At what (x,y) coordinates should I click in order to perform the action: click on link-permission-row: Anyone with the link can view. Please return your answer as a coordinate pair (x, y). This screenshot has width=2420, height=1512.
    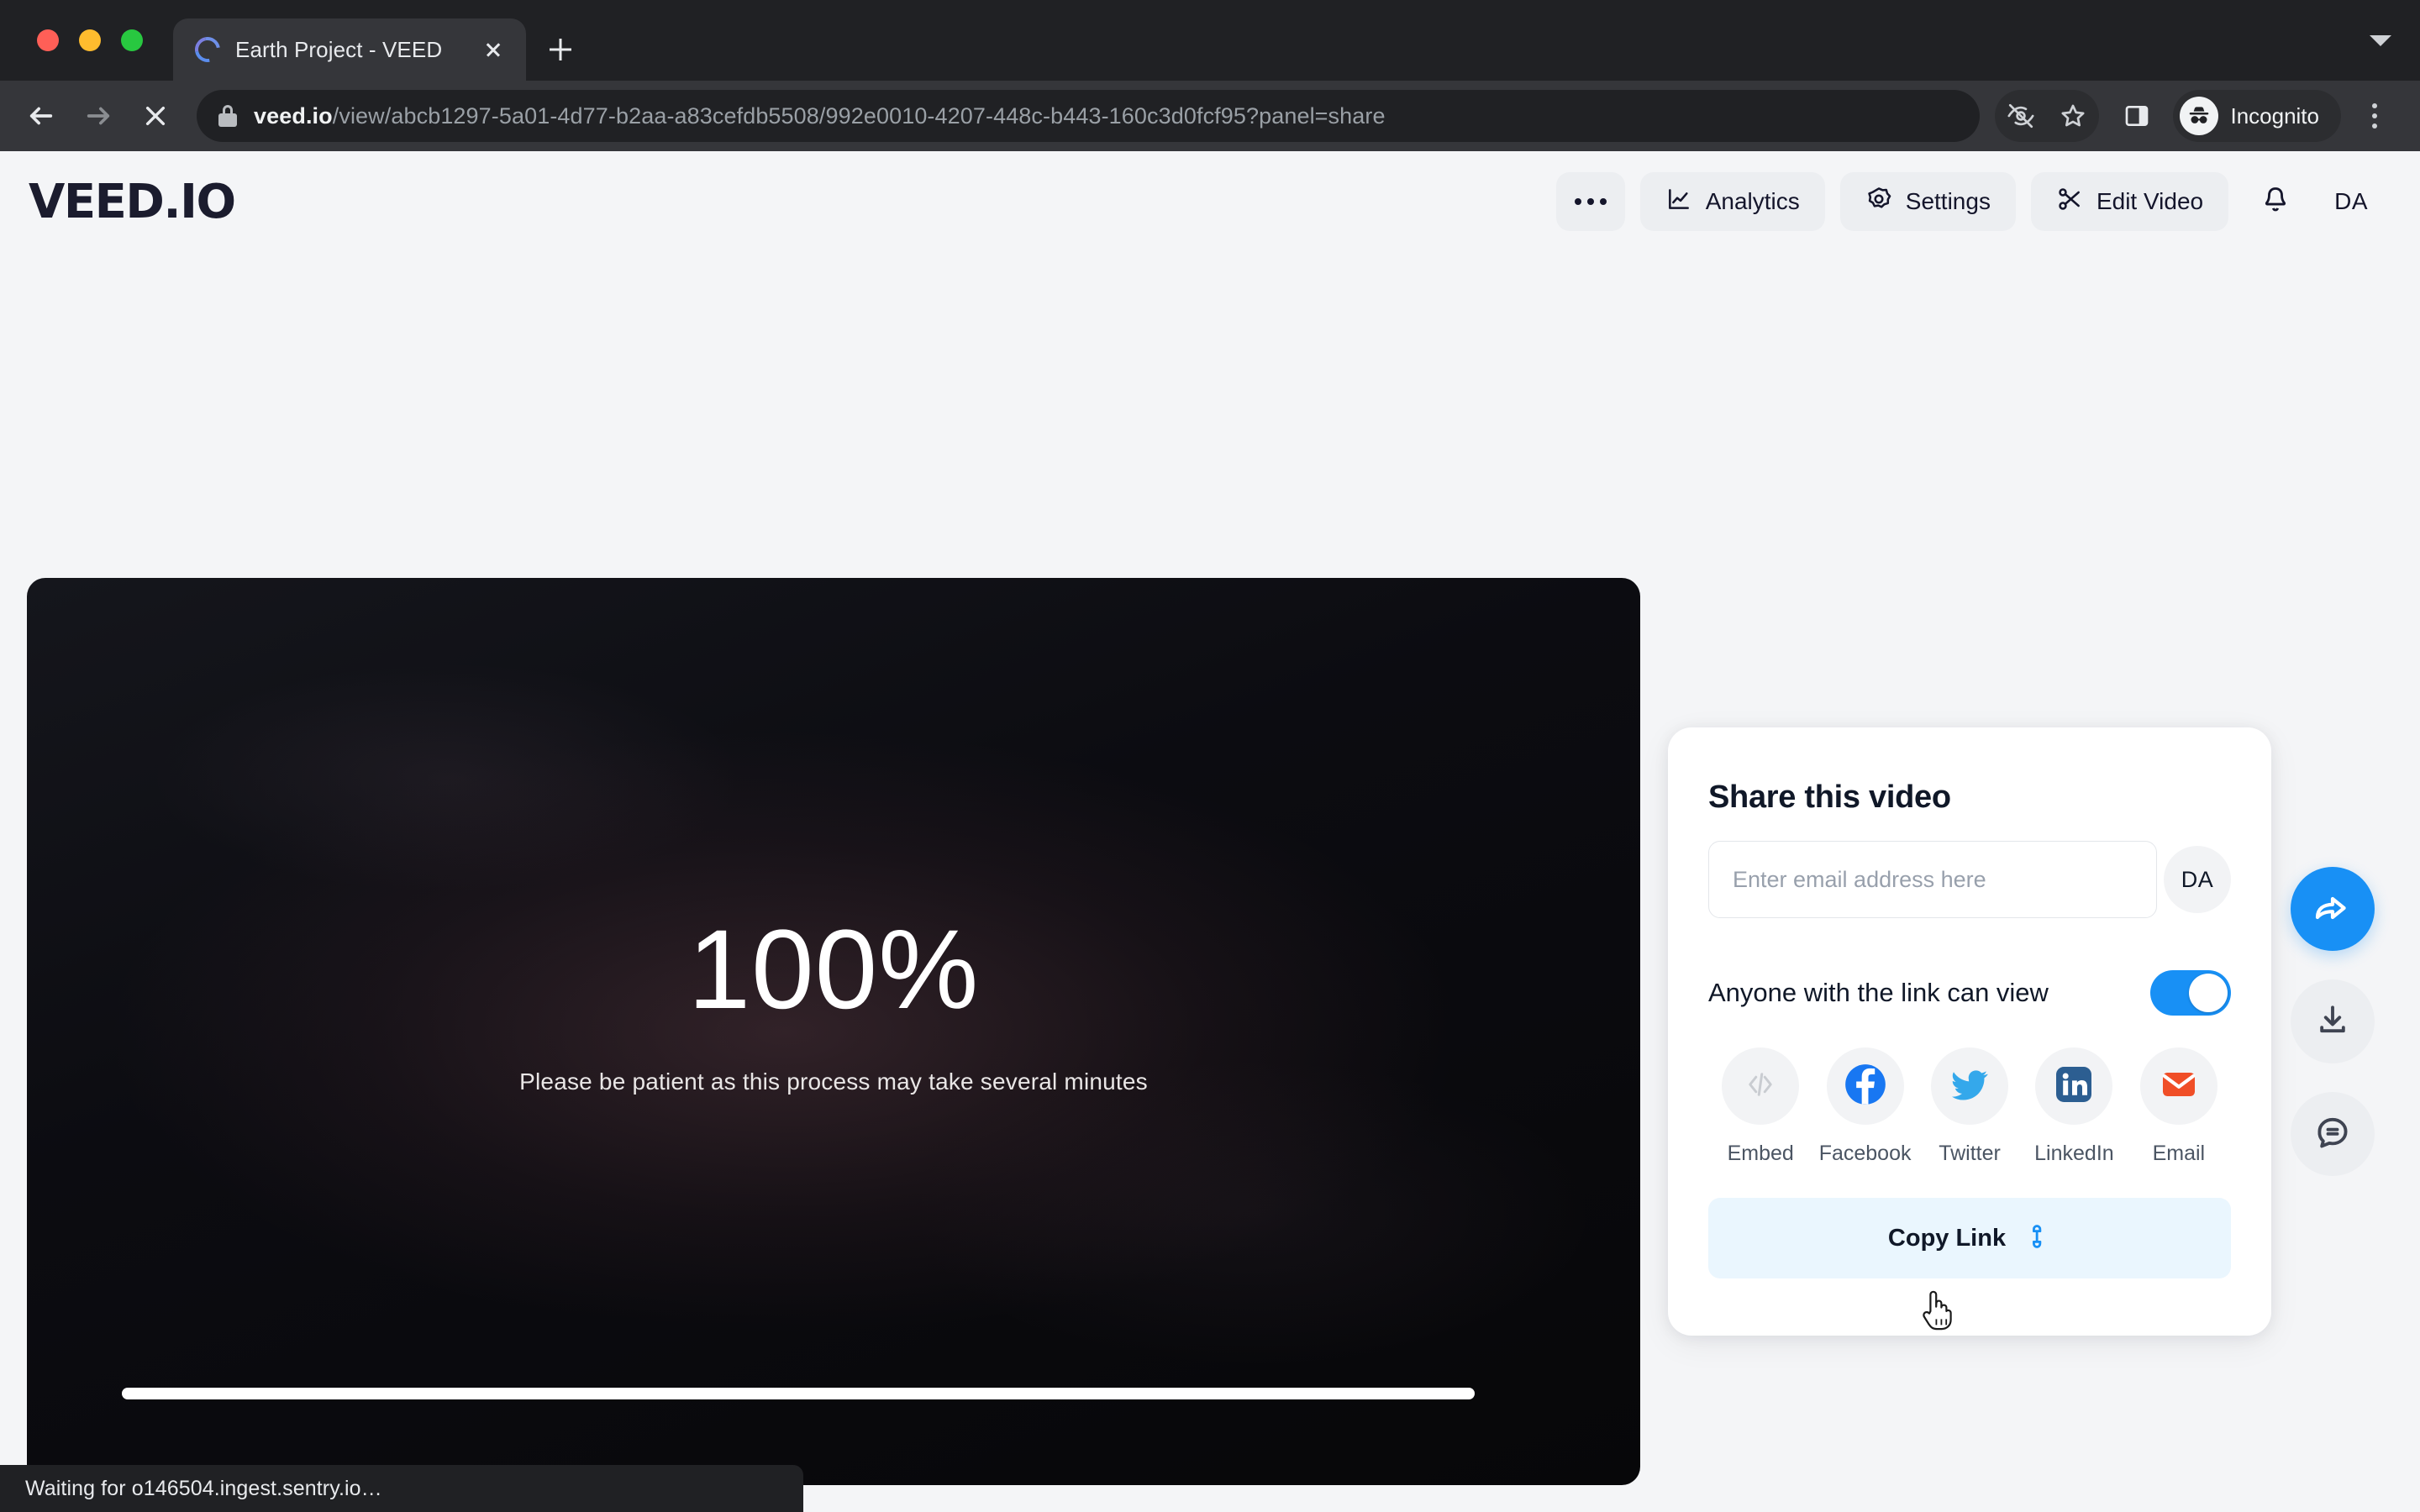
    Looking at the image, I should click on (1970, 993).